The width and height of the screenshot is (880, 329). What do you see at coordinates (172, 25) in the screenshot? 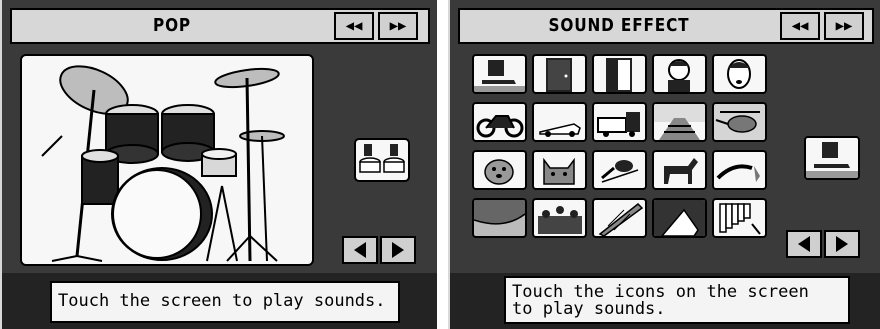
I see `page-title: POP` at bounding box center [172, 25].